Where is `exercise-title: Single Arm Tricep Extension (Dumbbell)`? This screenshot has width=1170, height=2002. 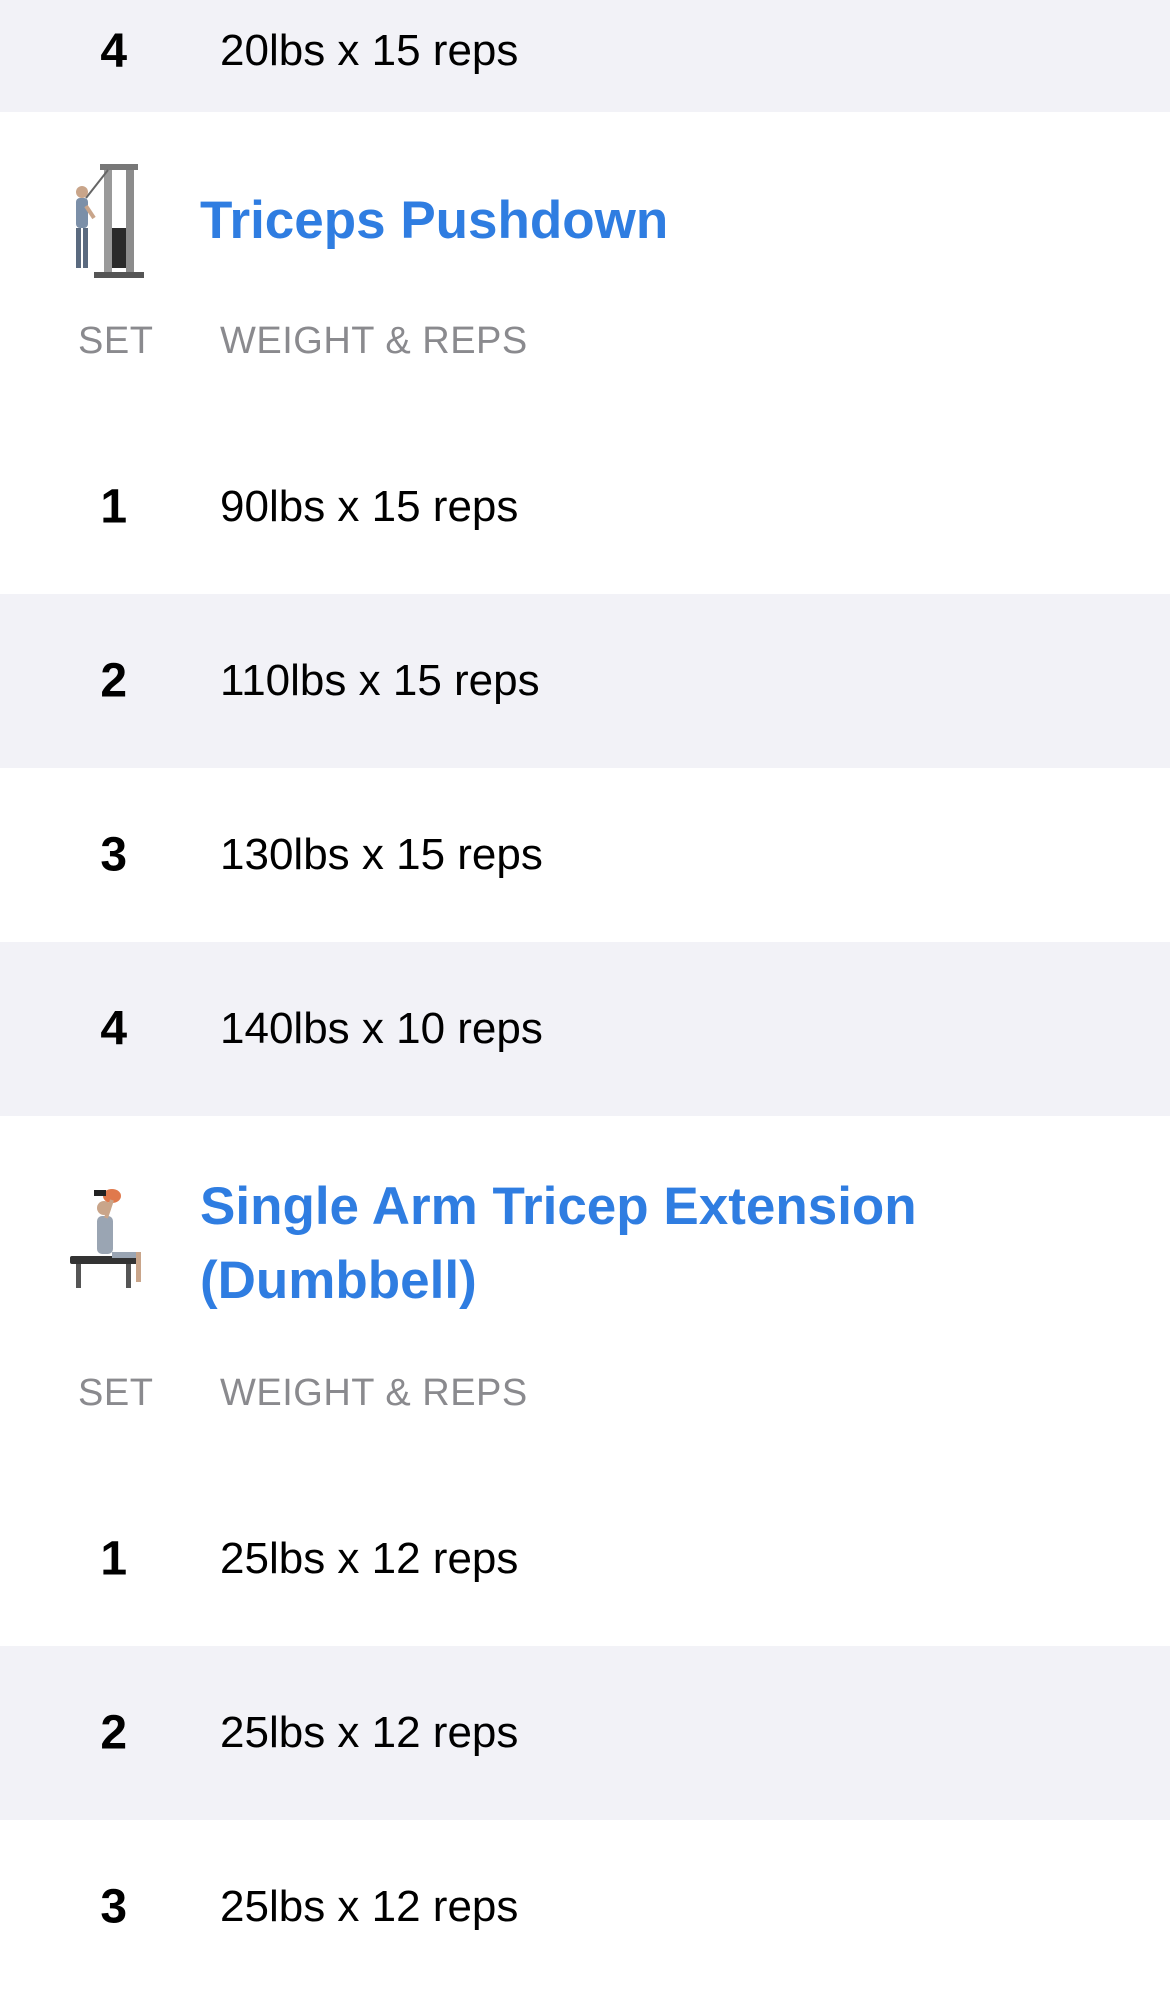
exercise-title: Single Arm Tricep Extension (Dumbbell) is located at coordinates (645, 1244).